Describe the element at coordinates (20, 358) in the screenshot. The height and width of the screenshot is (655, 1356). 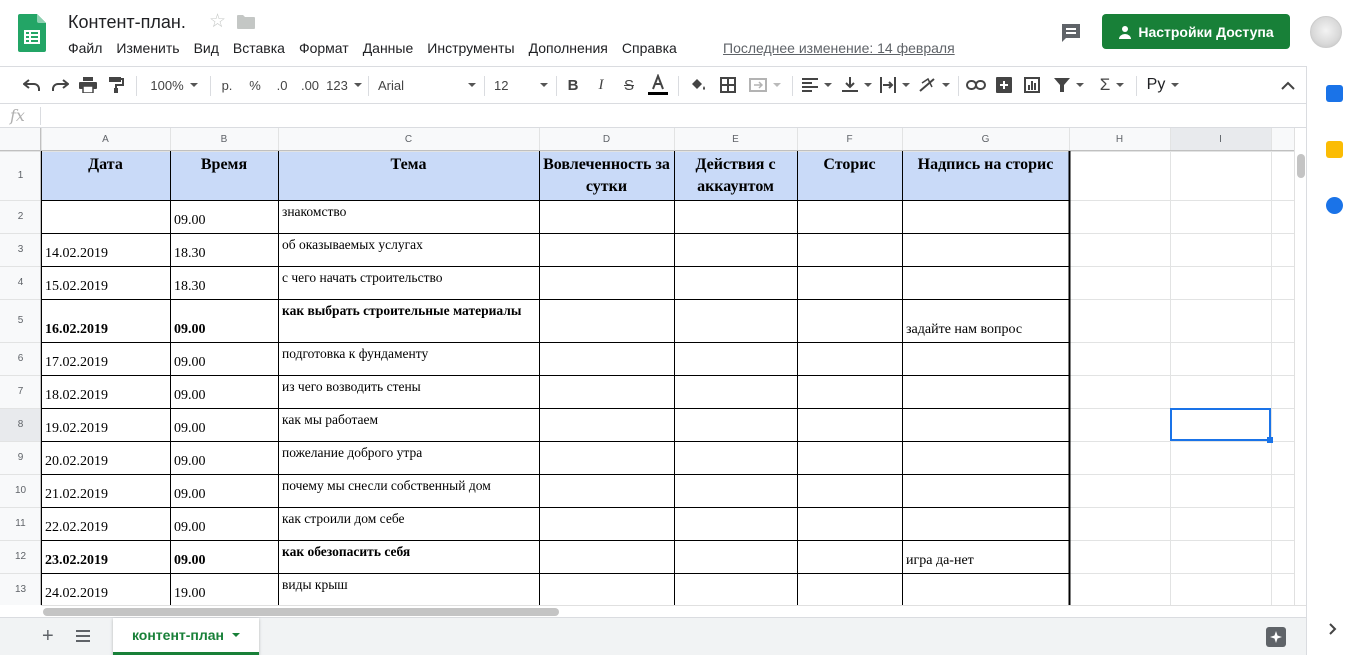
I see `row-header: 6` at that location.